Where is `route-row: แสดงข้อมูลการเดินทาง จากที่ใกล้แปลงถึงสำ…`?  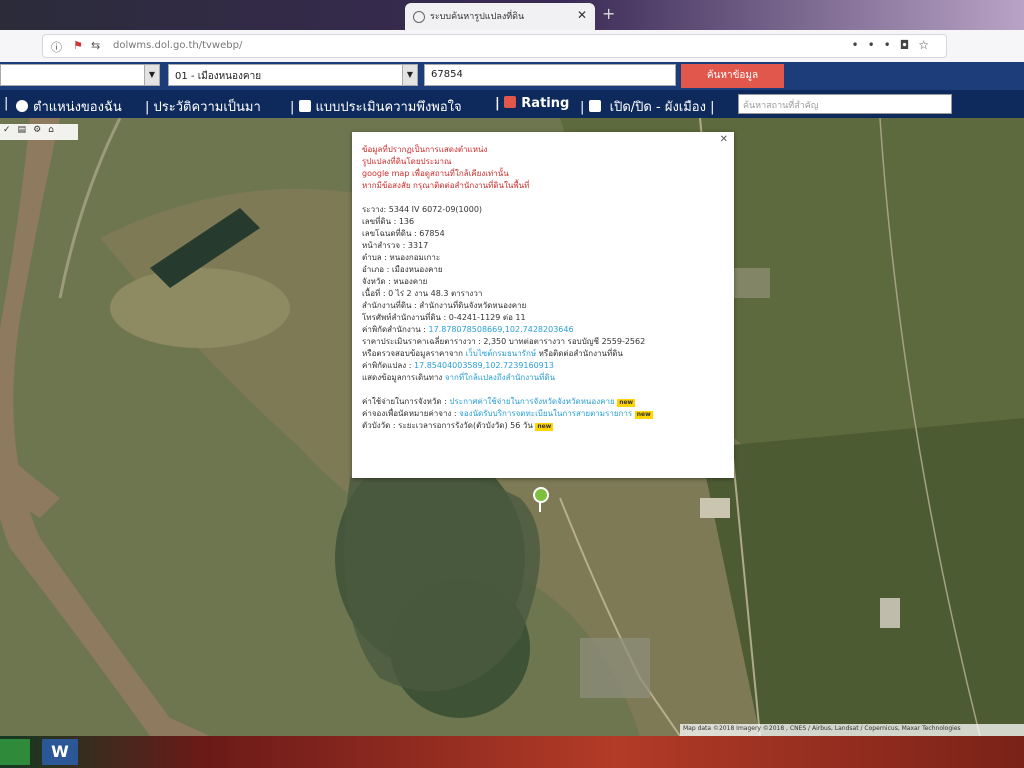 route-row: แสดงข้อมูลการเดินทาง จากที่ใกล้แปลงถึงสำ… is located at coordinates (543, 378).